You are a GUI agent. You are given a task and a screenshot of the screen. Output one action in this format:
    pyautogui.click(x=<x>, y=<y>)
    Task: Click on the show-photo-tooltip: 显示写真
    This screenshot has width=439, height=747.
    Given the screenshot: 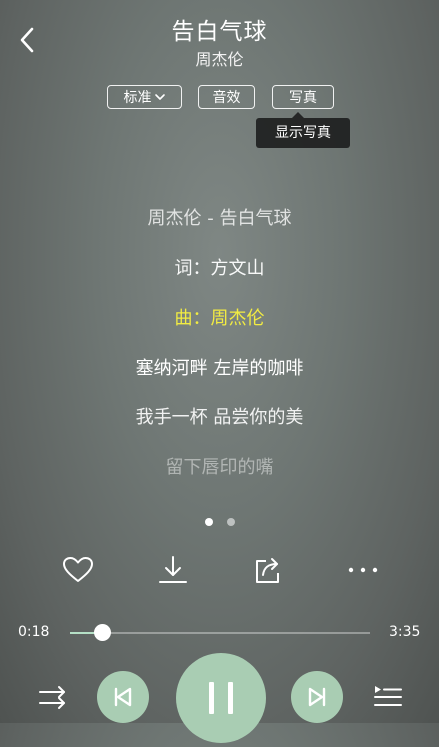 What is the action you would take?
    pyautogui.click(x=303, y=133)
    